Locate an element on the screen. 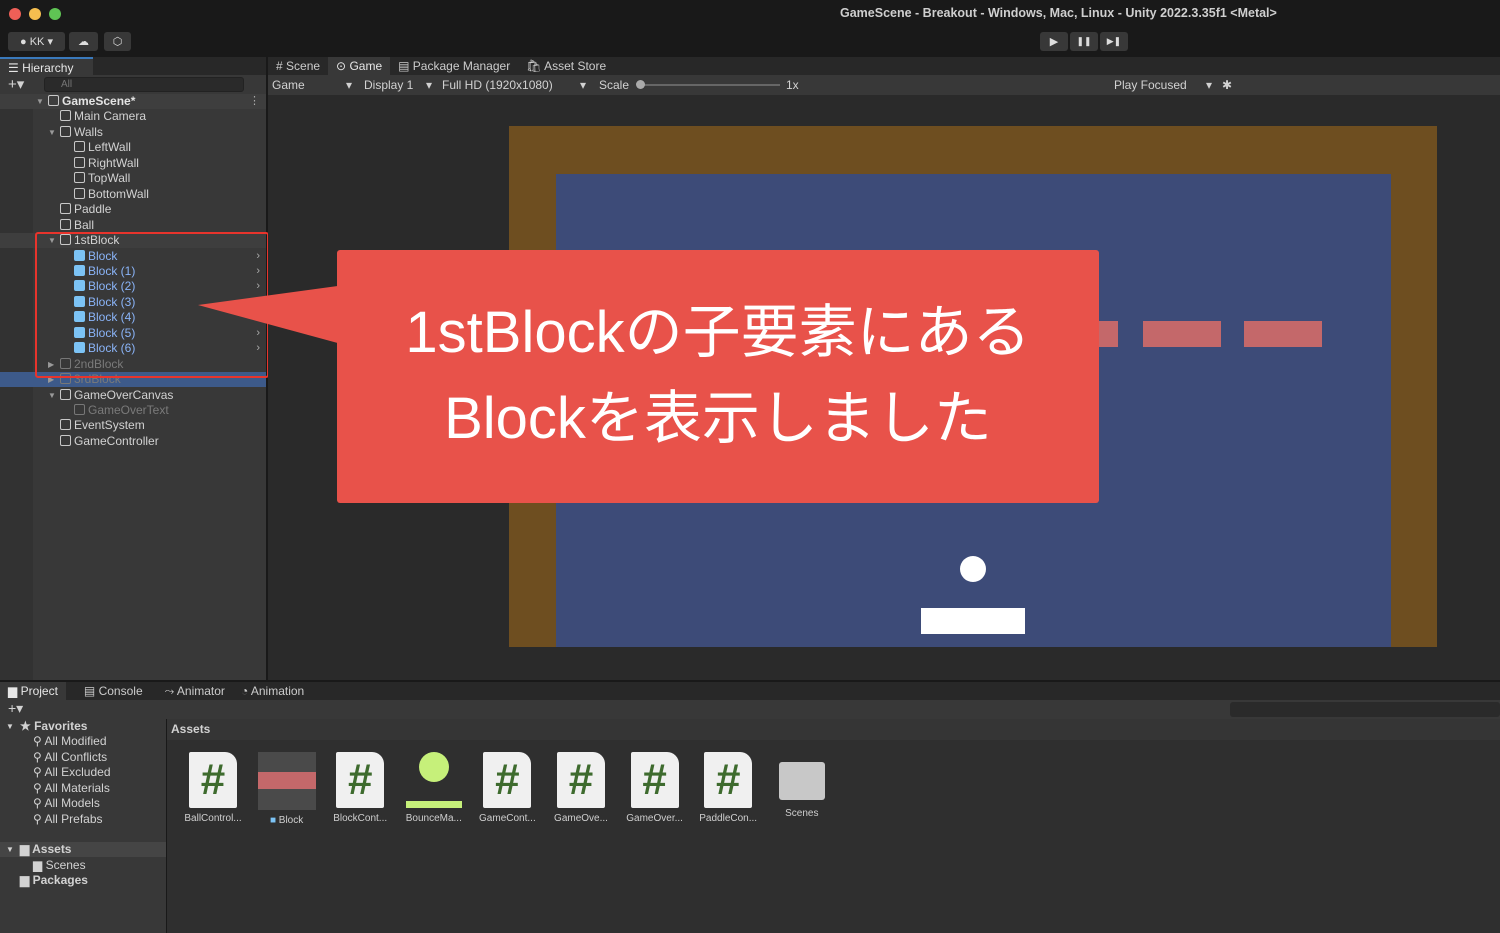 The width and height of the screenshot is (1500, 933). asset-prefab: ■ Block is located at coordinates (287, 789).